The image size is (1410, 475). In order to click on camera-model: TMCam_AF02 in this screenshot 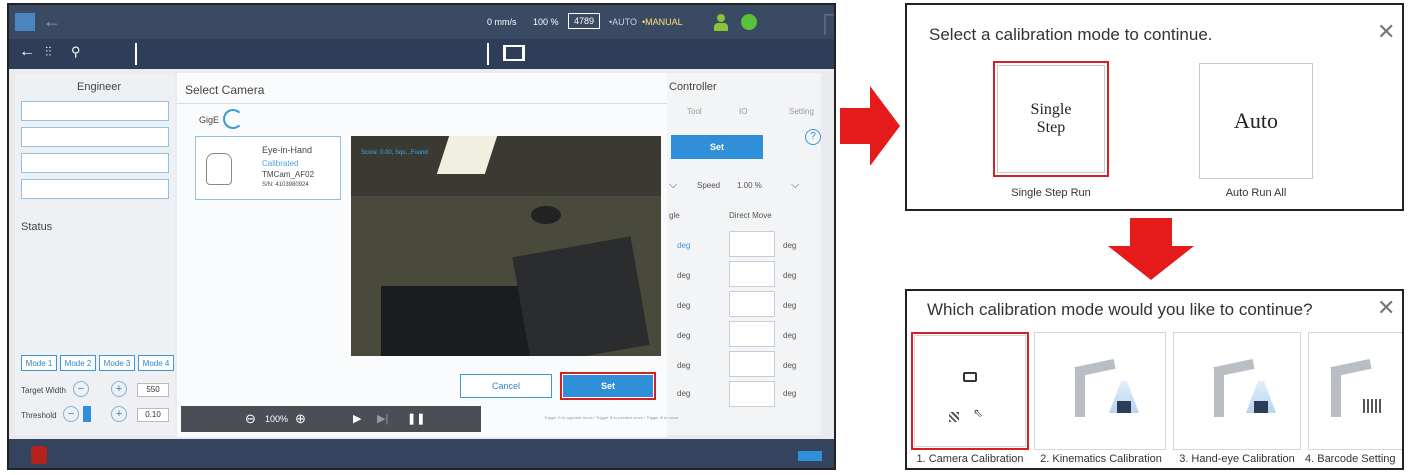, I will do `click(288, 174)`.